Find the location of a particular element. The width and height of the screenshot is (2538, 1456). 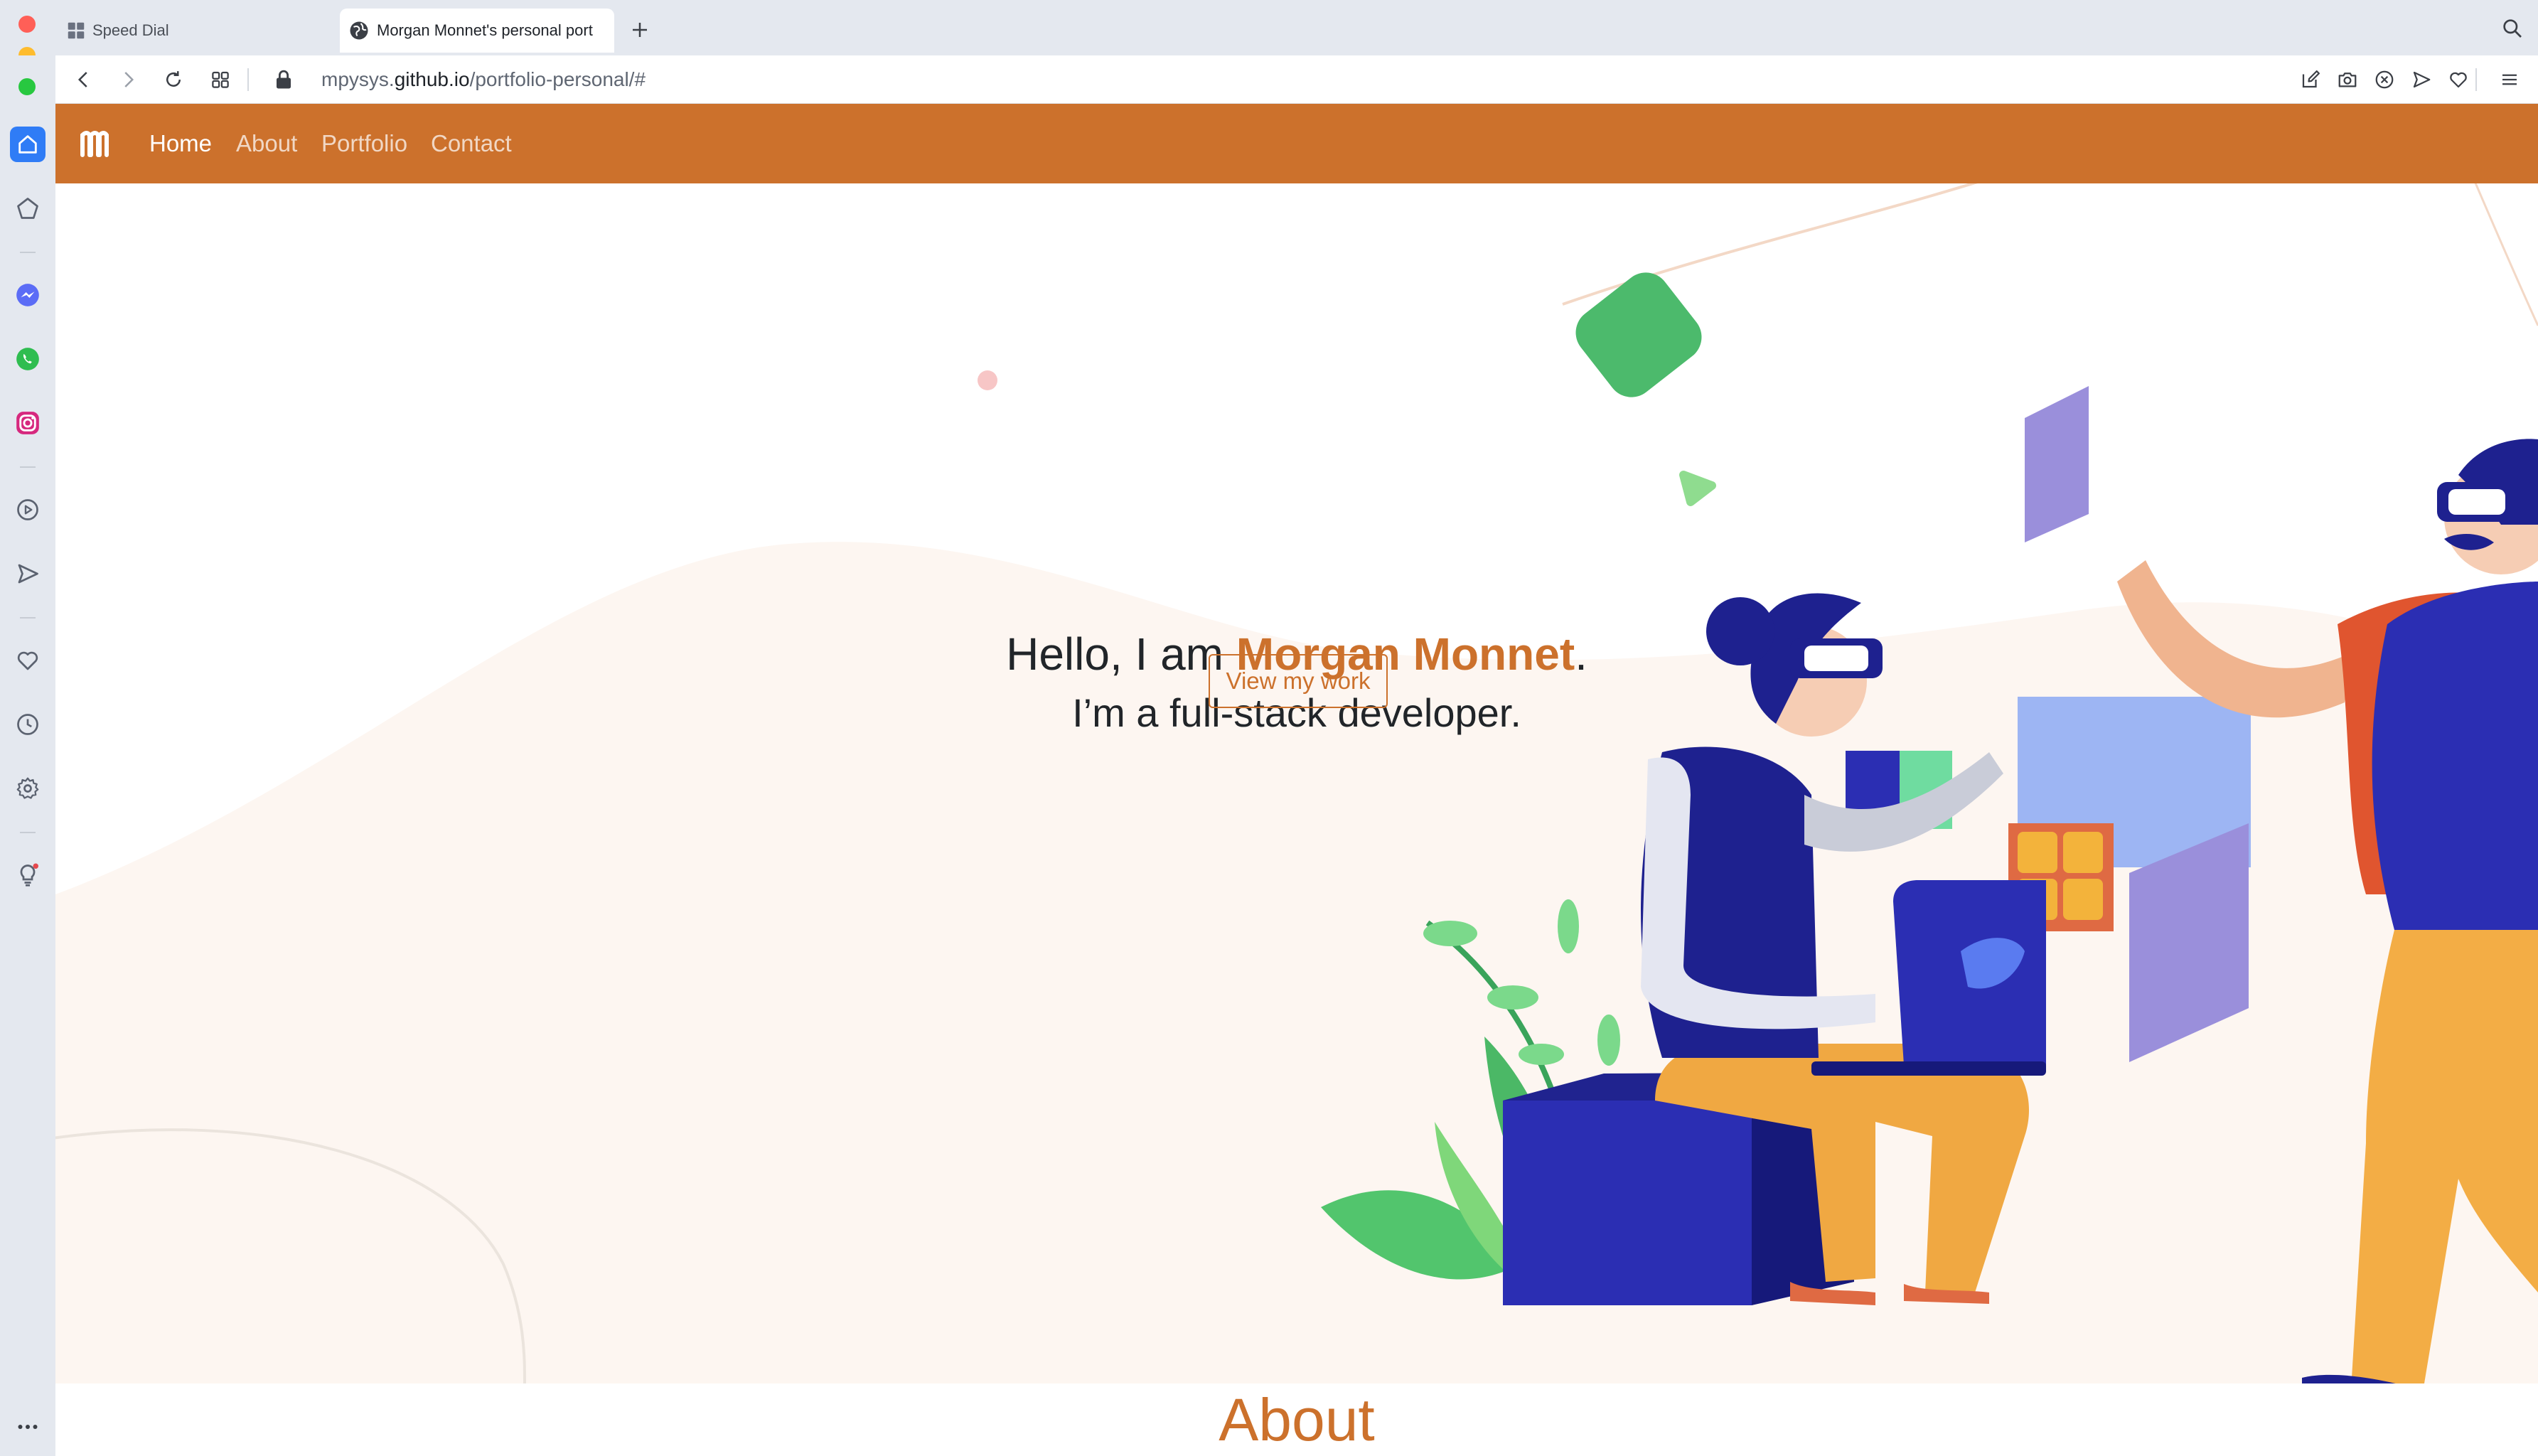

home-icon is located at coordinates (27, 144).